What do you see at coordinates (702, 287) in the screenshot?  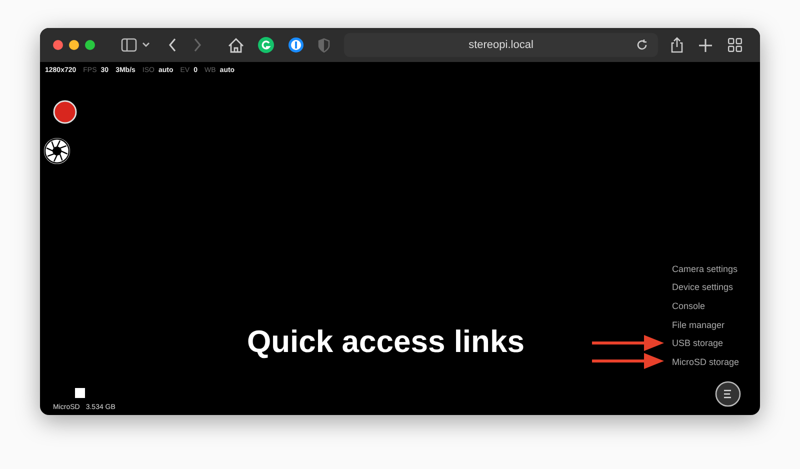 I see `menu-link: Device settings` at bounding box center [702, 287].